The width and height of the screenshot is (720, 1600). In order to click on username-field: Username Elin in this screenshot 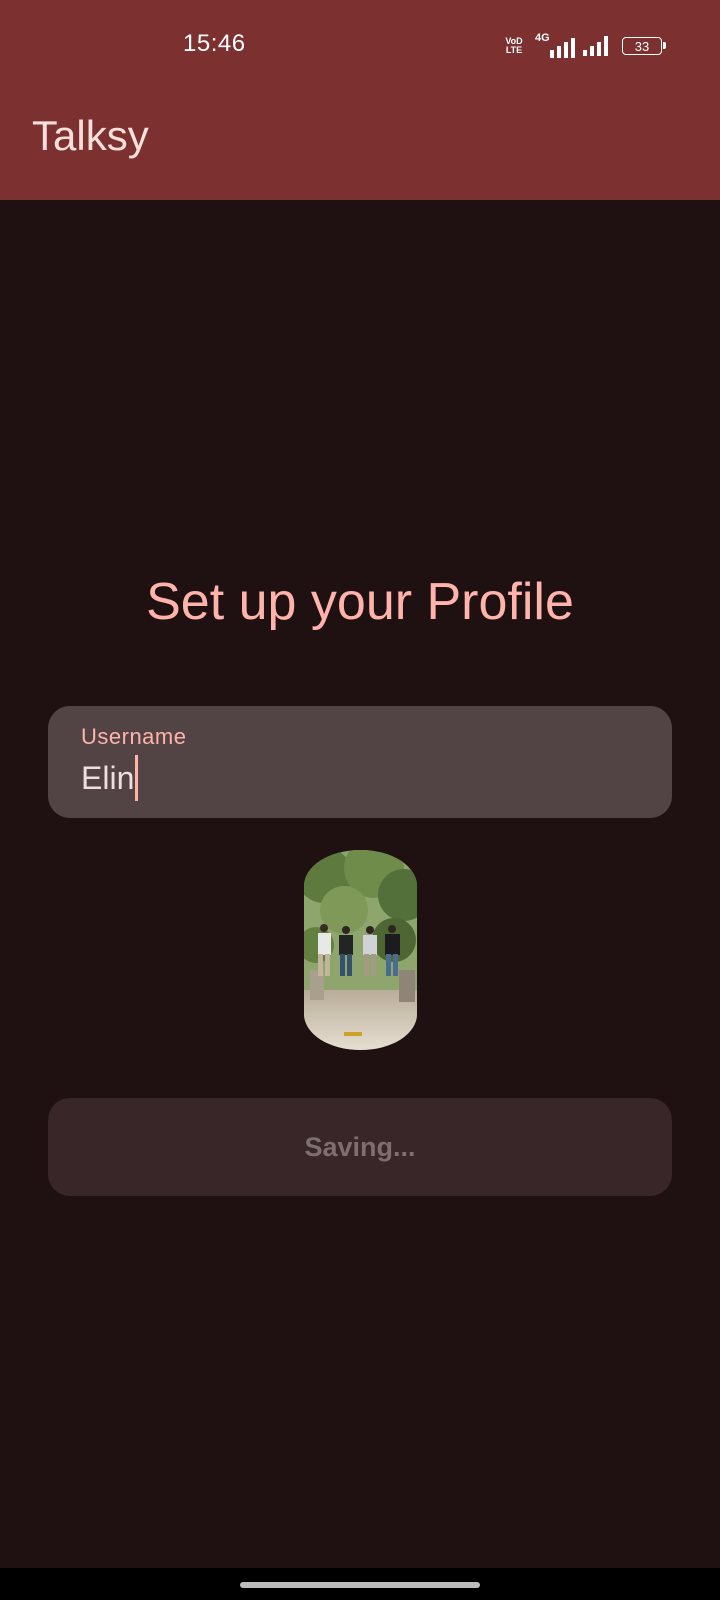, I will do `click(360, 762)`.